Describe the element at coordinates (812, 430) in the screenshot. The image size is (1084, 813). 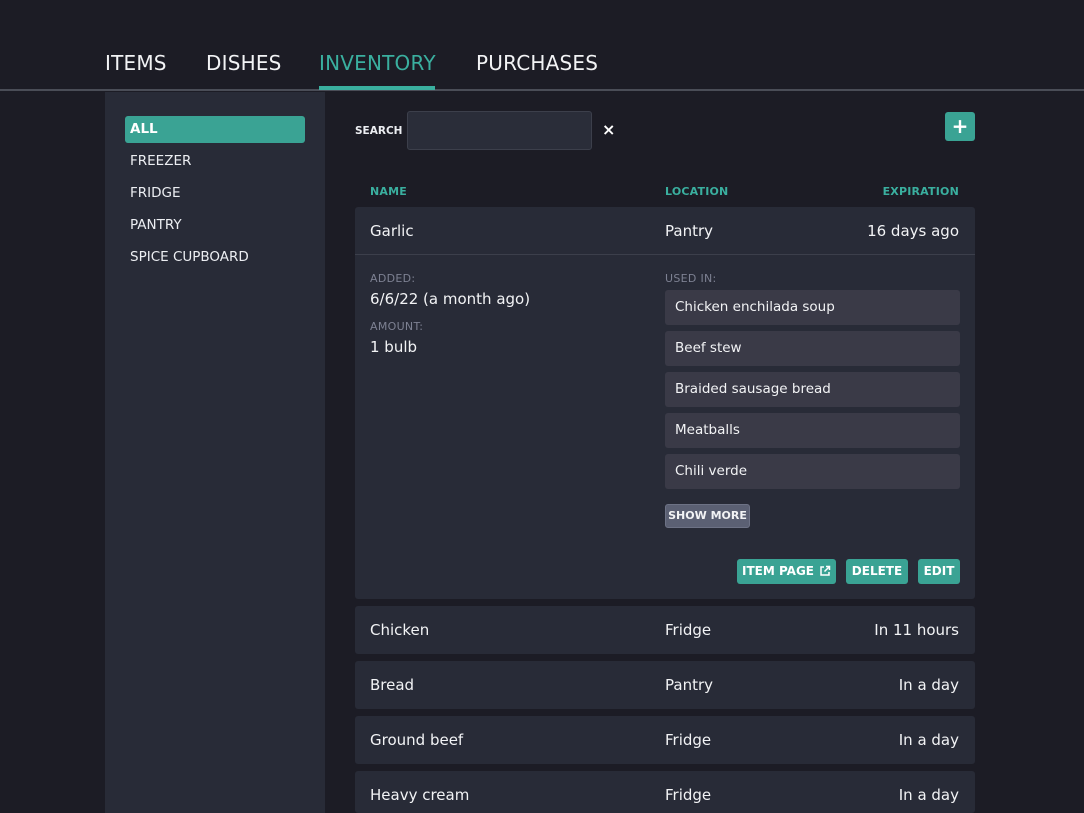
I see `used-in-dish: Meatballs` at that location.